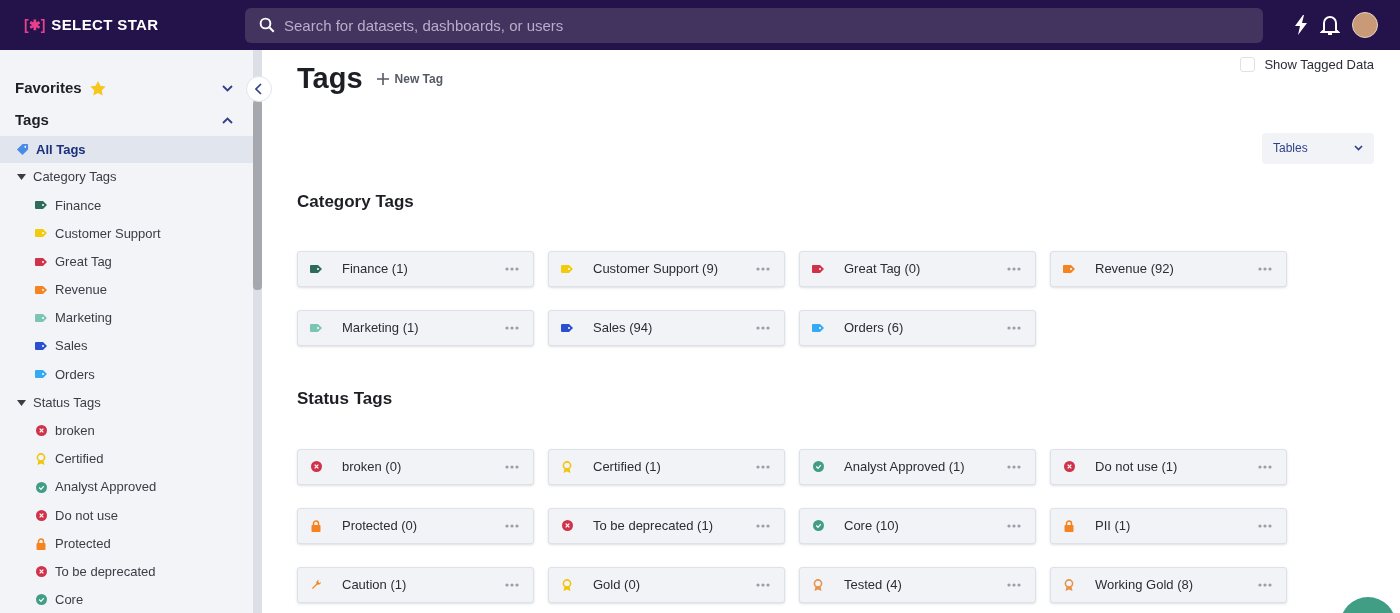 Image resolution: width=1400 pixels, height=613 pixels. I want to click on tag-card: Certified (1), so click(666, 466).